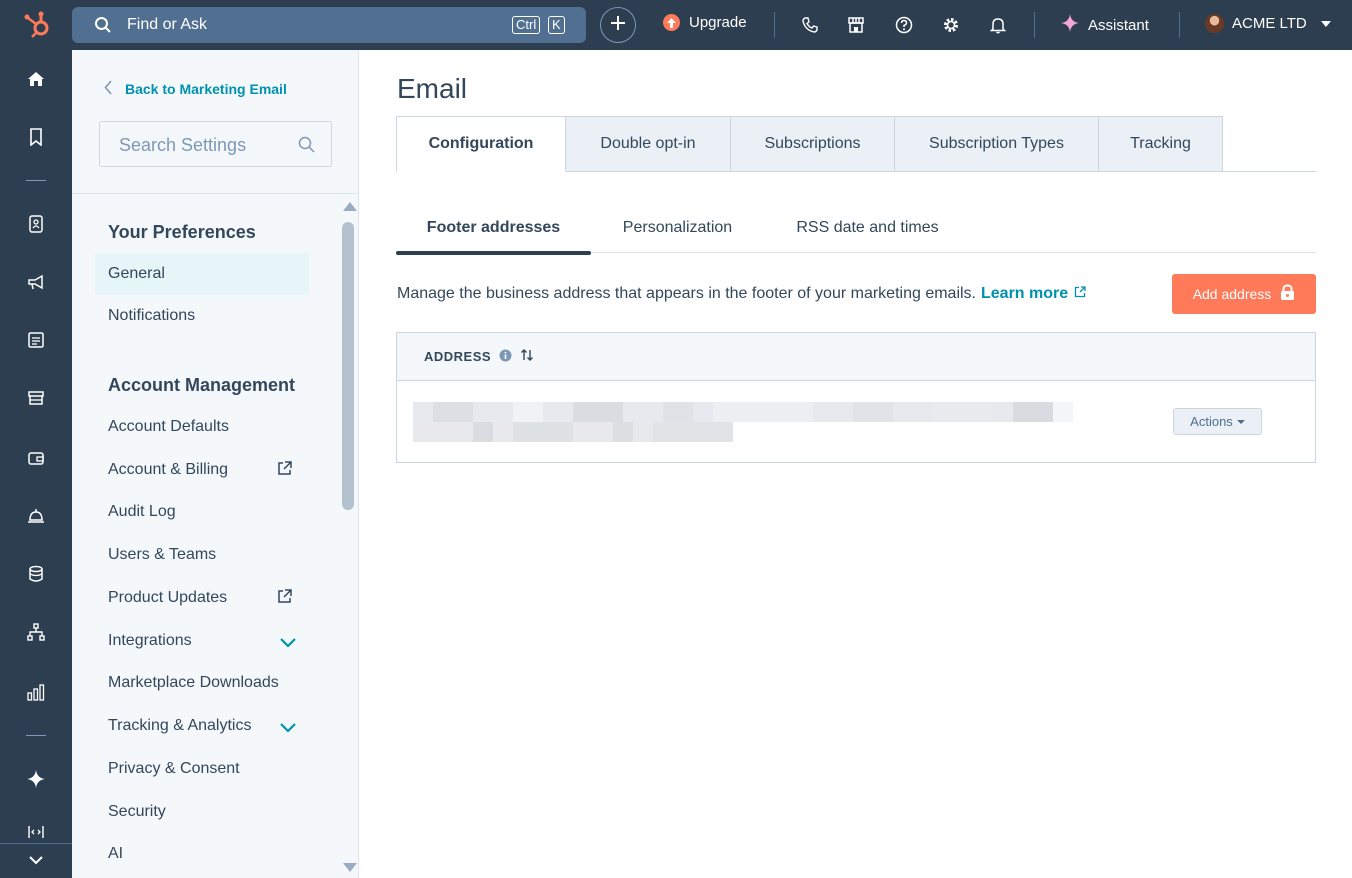 The height and width of the screenshot is (878, 1352). Describe the element at coordinates (1232, 294) in the screenshot. I see `add-address-label: Add address` at that location.